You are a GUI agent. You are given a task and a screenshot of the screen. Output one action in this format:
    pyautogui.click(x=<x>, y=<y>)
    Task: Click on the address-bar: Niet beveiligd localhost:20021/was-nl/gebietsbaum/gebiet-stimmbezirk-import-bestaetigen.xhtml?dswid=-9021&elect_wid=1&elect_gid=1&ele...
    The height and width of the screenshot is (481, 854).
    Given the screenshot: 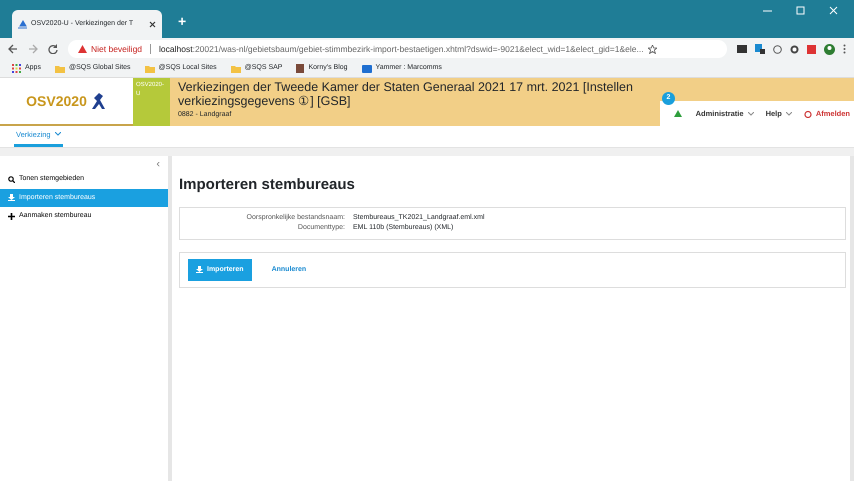 What is the action you would take?
    pyautogui.click(x=397, y=49)
    